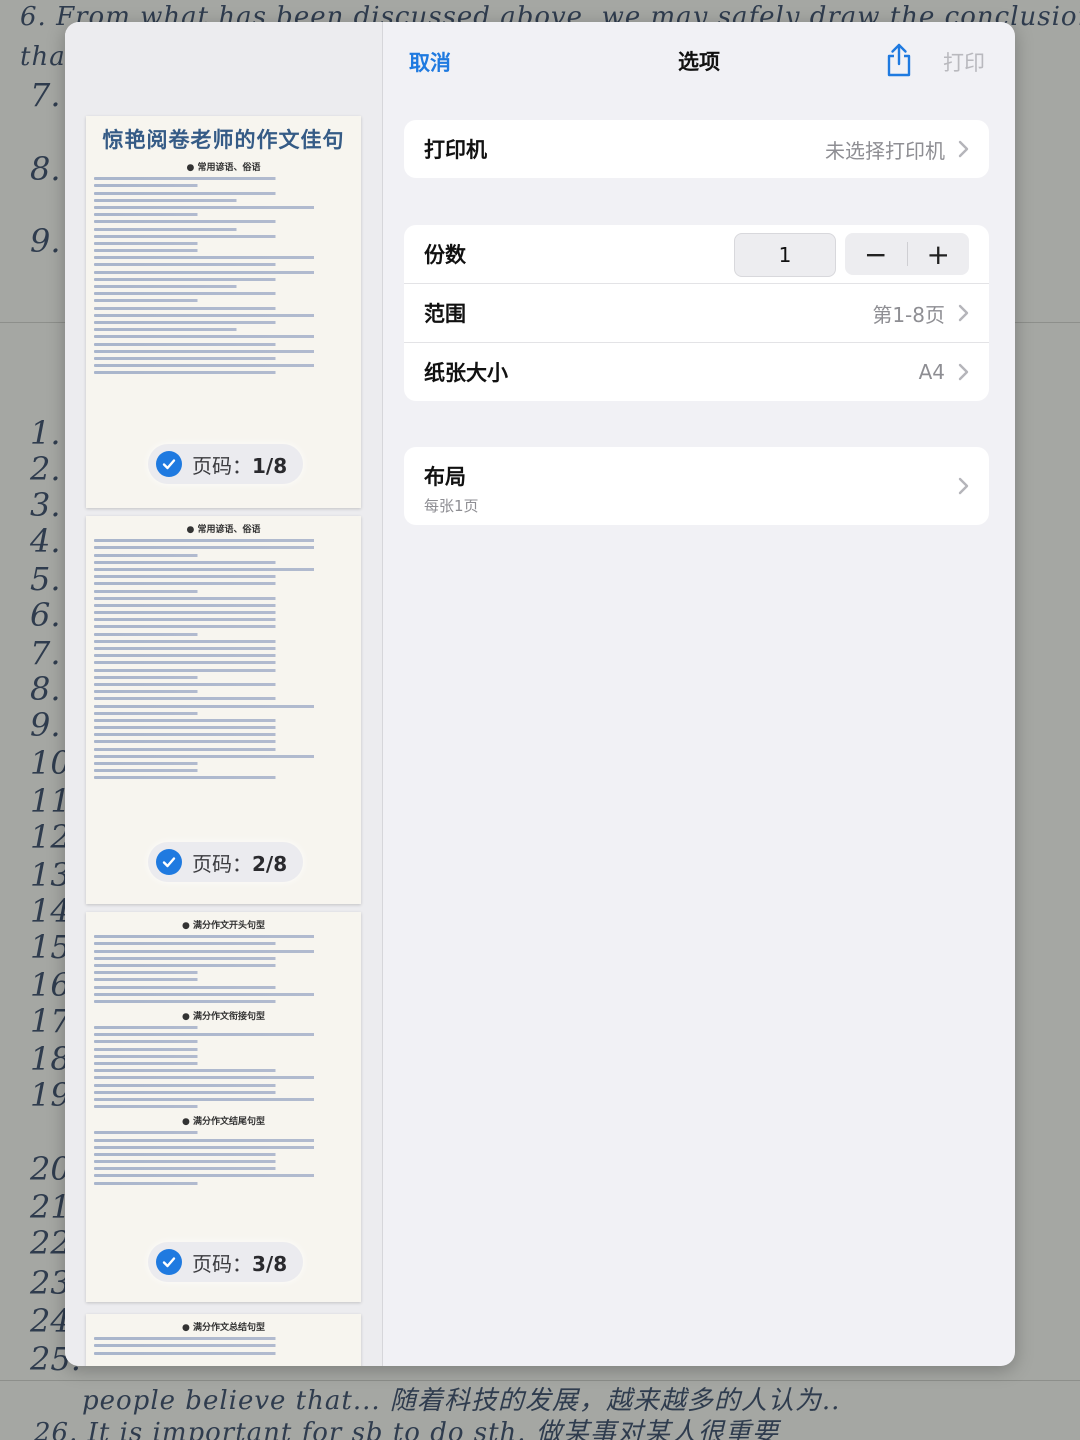  I want to click on copies-value-field: 1, so click(785, 255).